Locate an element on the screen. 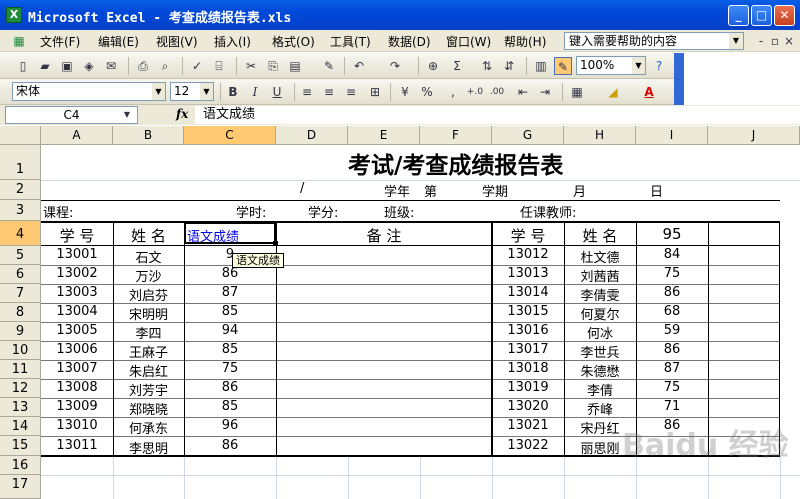 The image size is (800, 499). row-header-1: 1 is located at coordinates (20, 162).